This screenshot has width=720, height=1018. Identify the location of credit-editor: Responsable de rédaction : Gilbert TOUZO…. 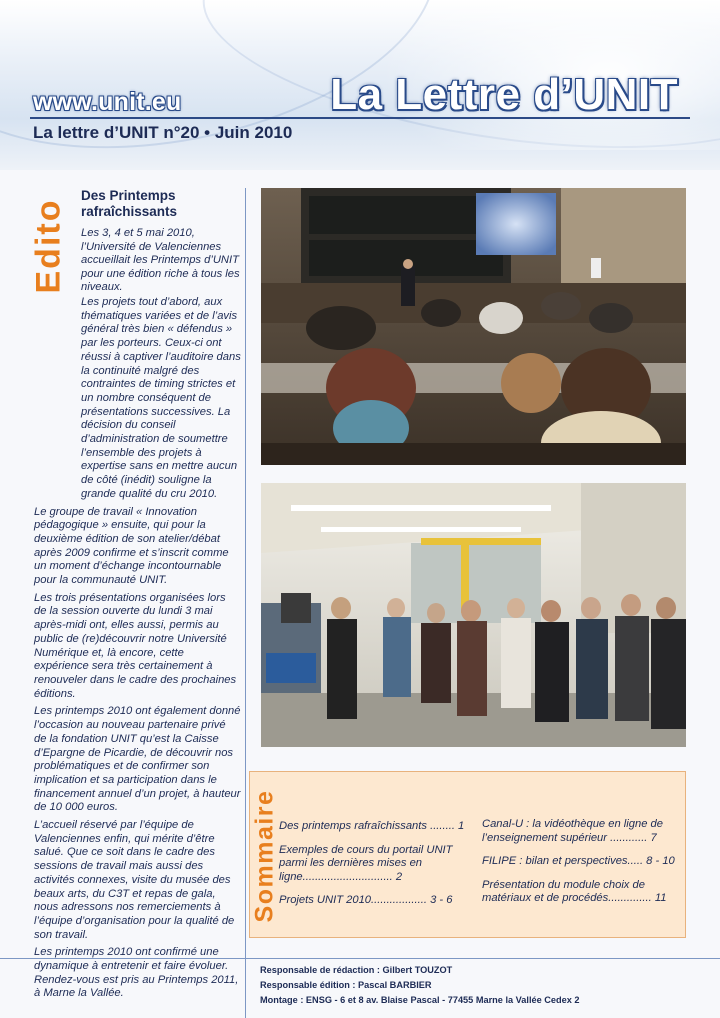
(356, 970).